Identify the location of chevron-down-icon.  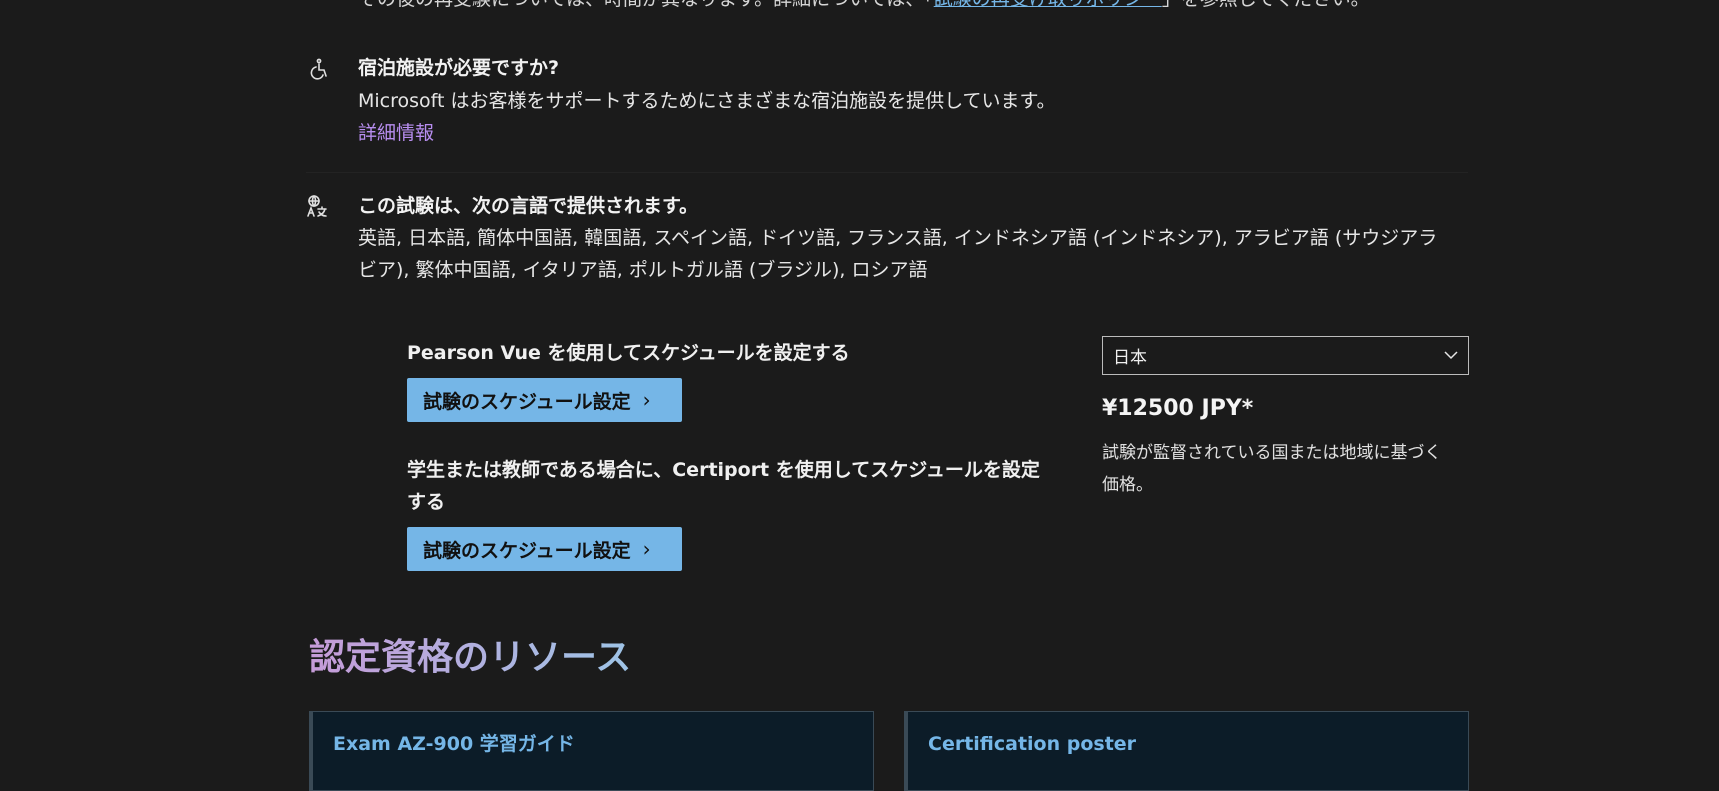
(1451, 355).